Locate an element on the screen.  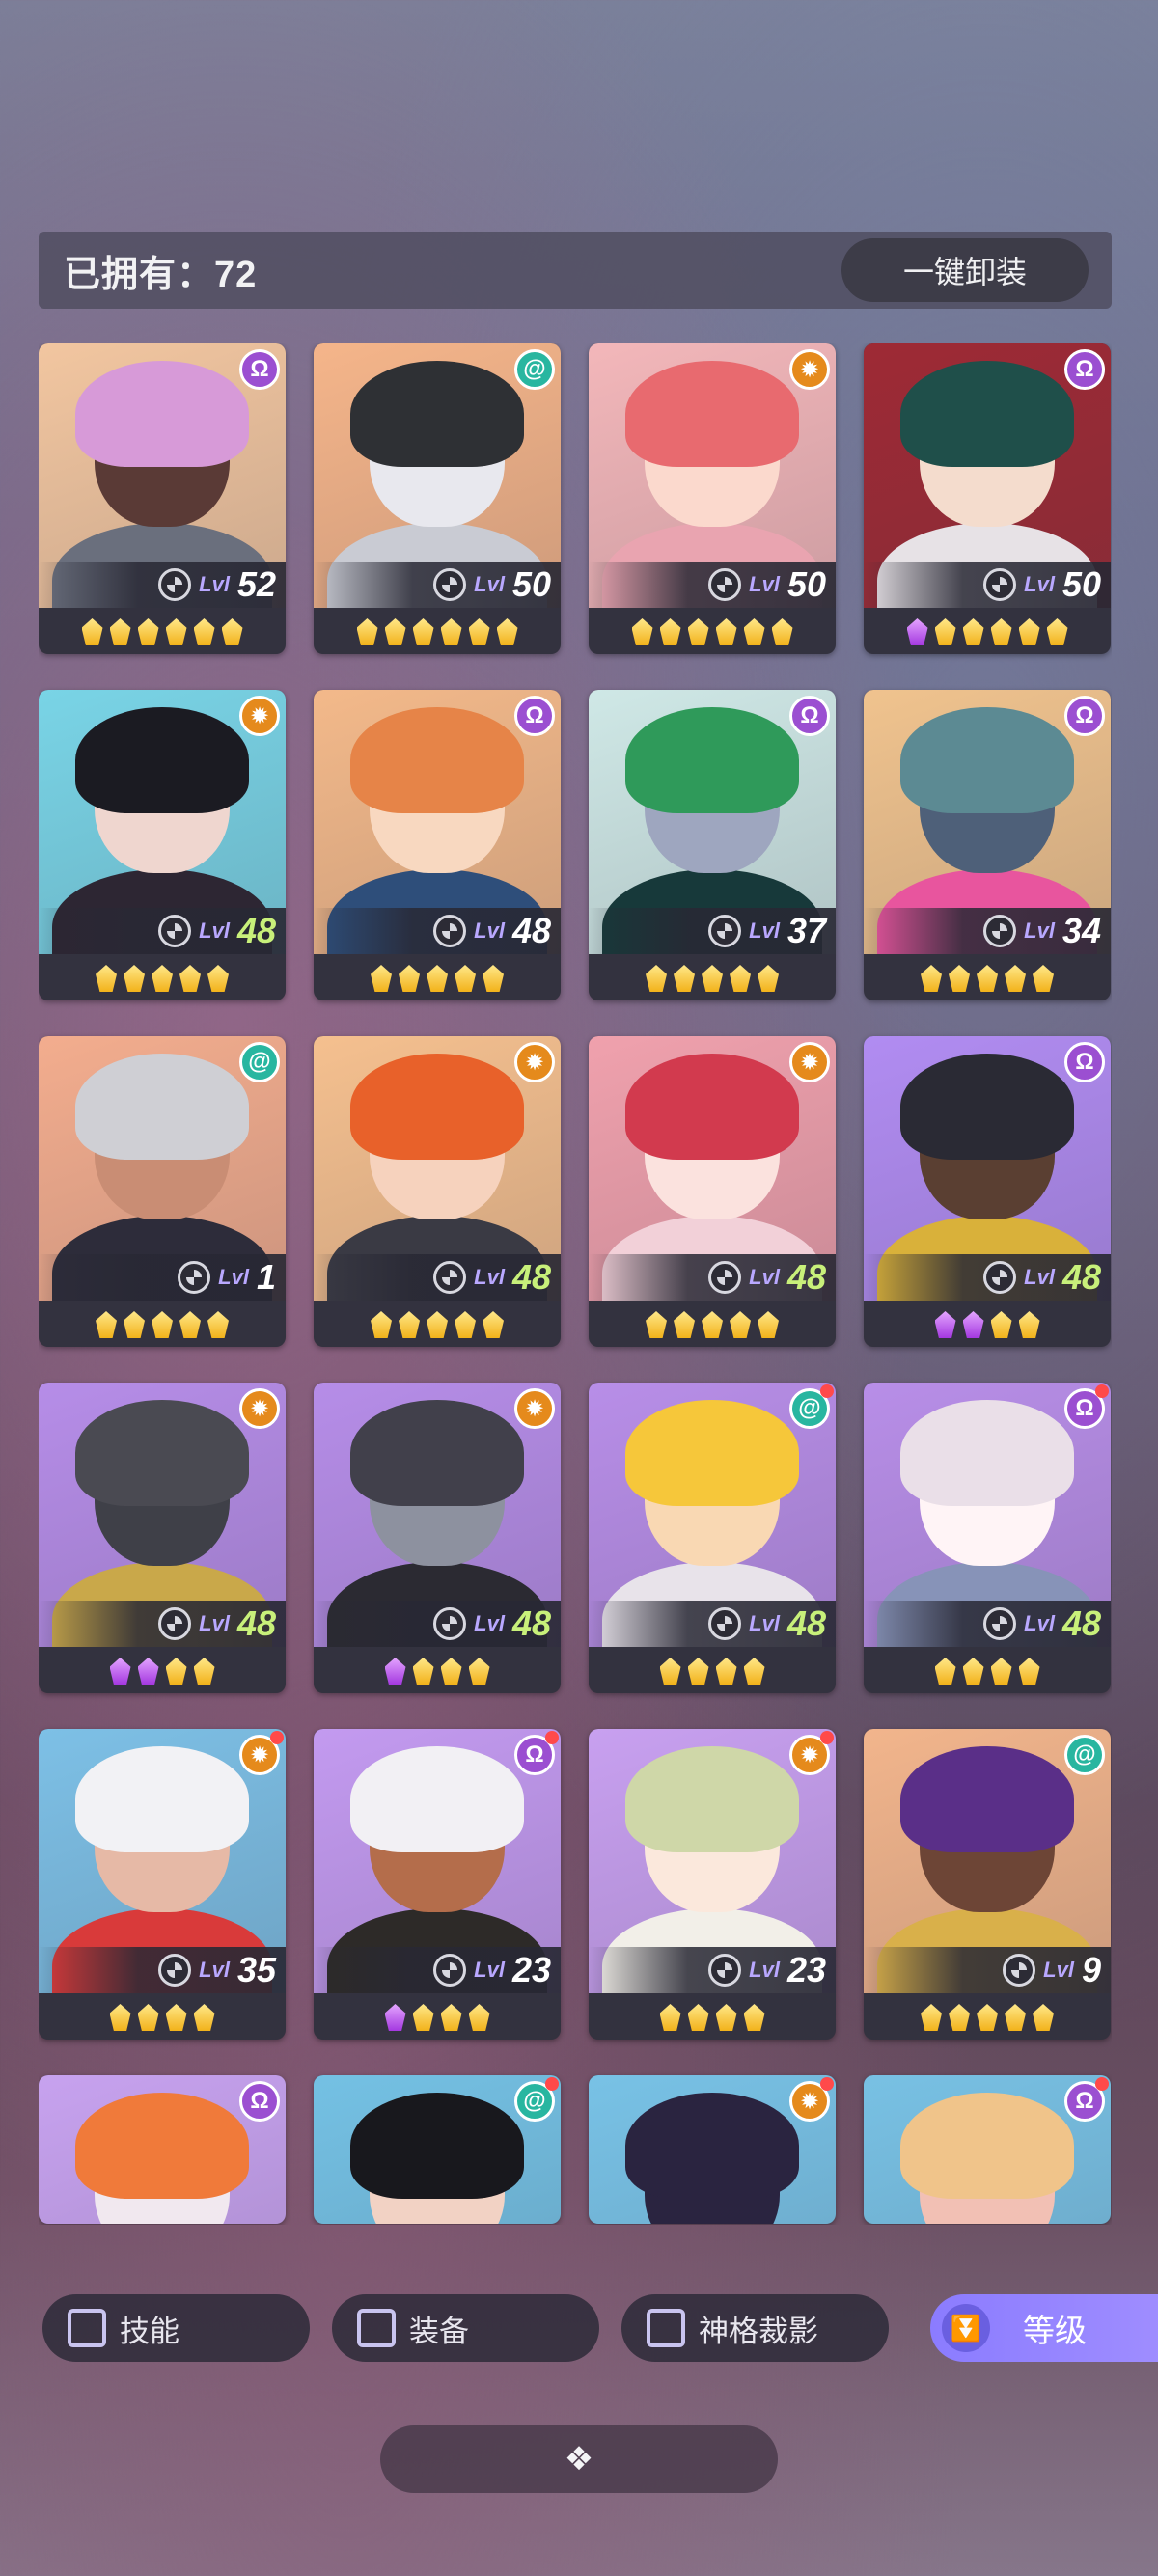
filter-skill-label: 技能 is located at coordinates (149, 2331).